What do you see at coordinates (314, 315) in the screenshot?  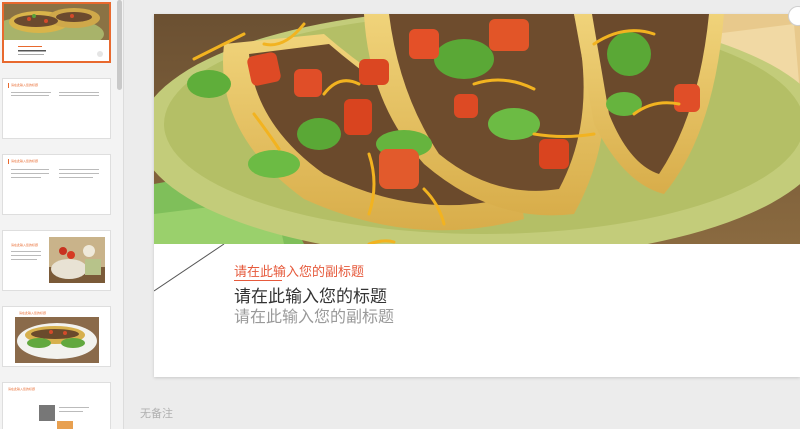 I see `slide-subtitle-bottom: 请在此输入您的副标题` at bounding box center [314, 315].